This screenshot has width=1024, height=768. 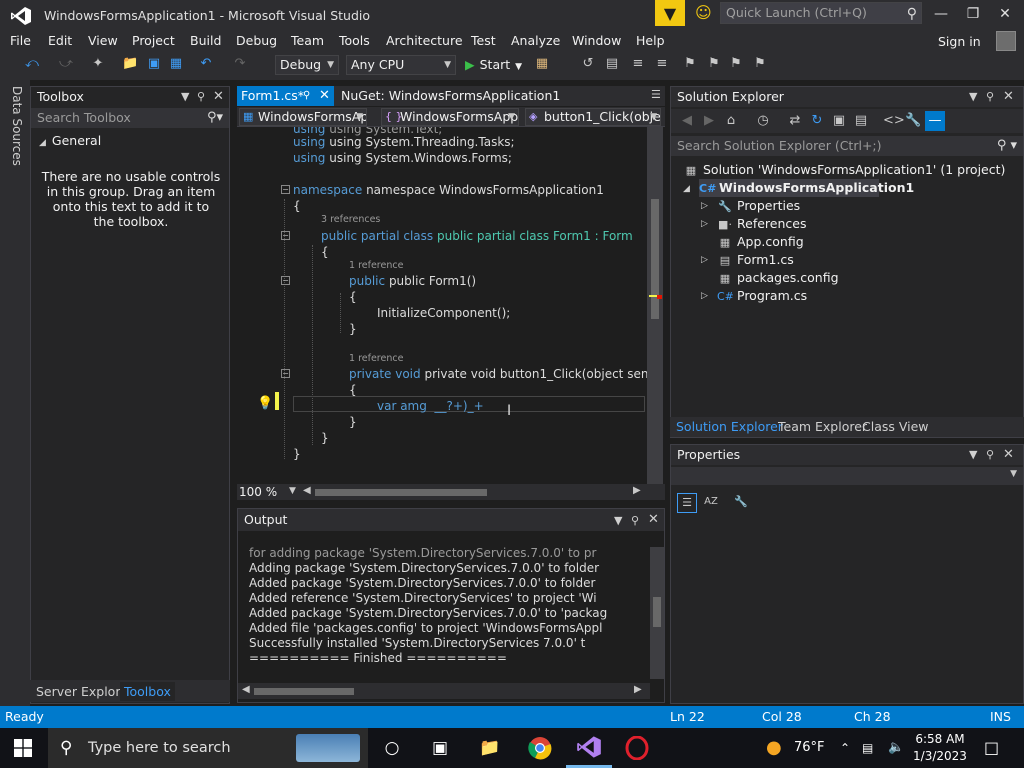 I want to click on feedback-smiley-icon: ☺, so click(x=704, y=13).